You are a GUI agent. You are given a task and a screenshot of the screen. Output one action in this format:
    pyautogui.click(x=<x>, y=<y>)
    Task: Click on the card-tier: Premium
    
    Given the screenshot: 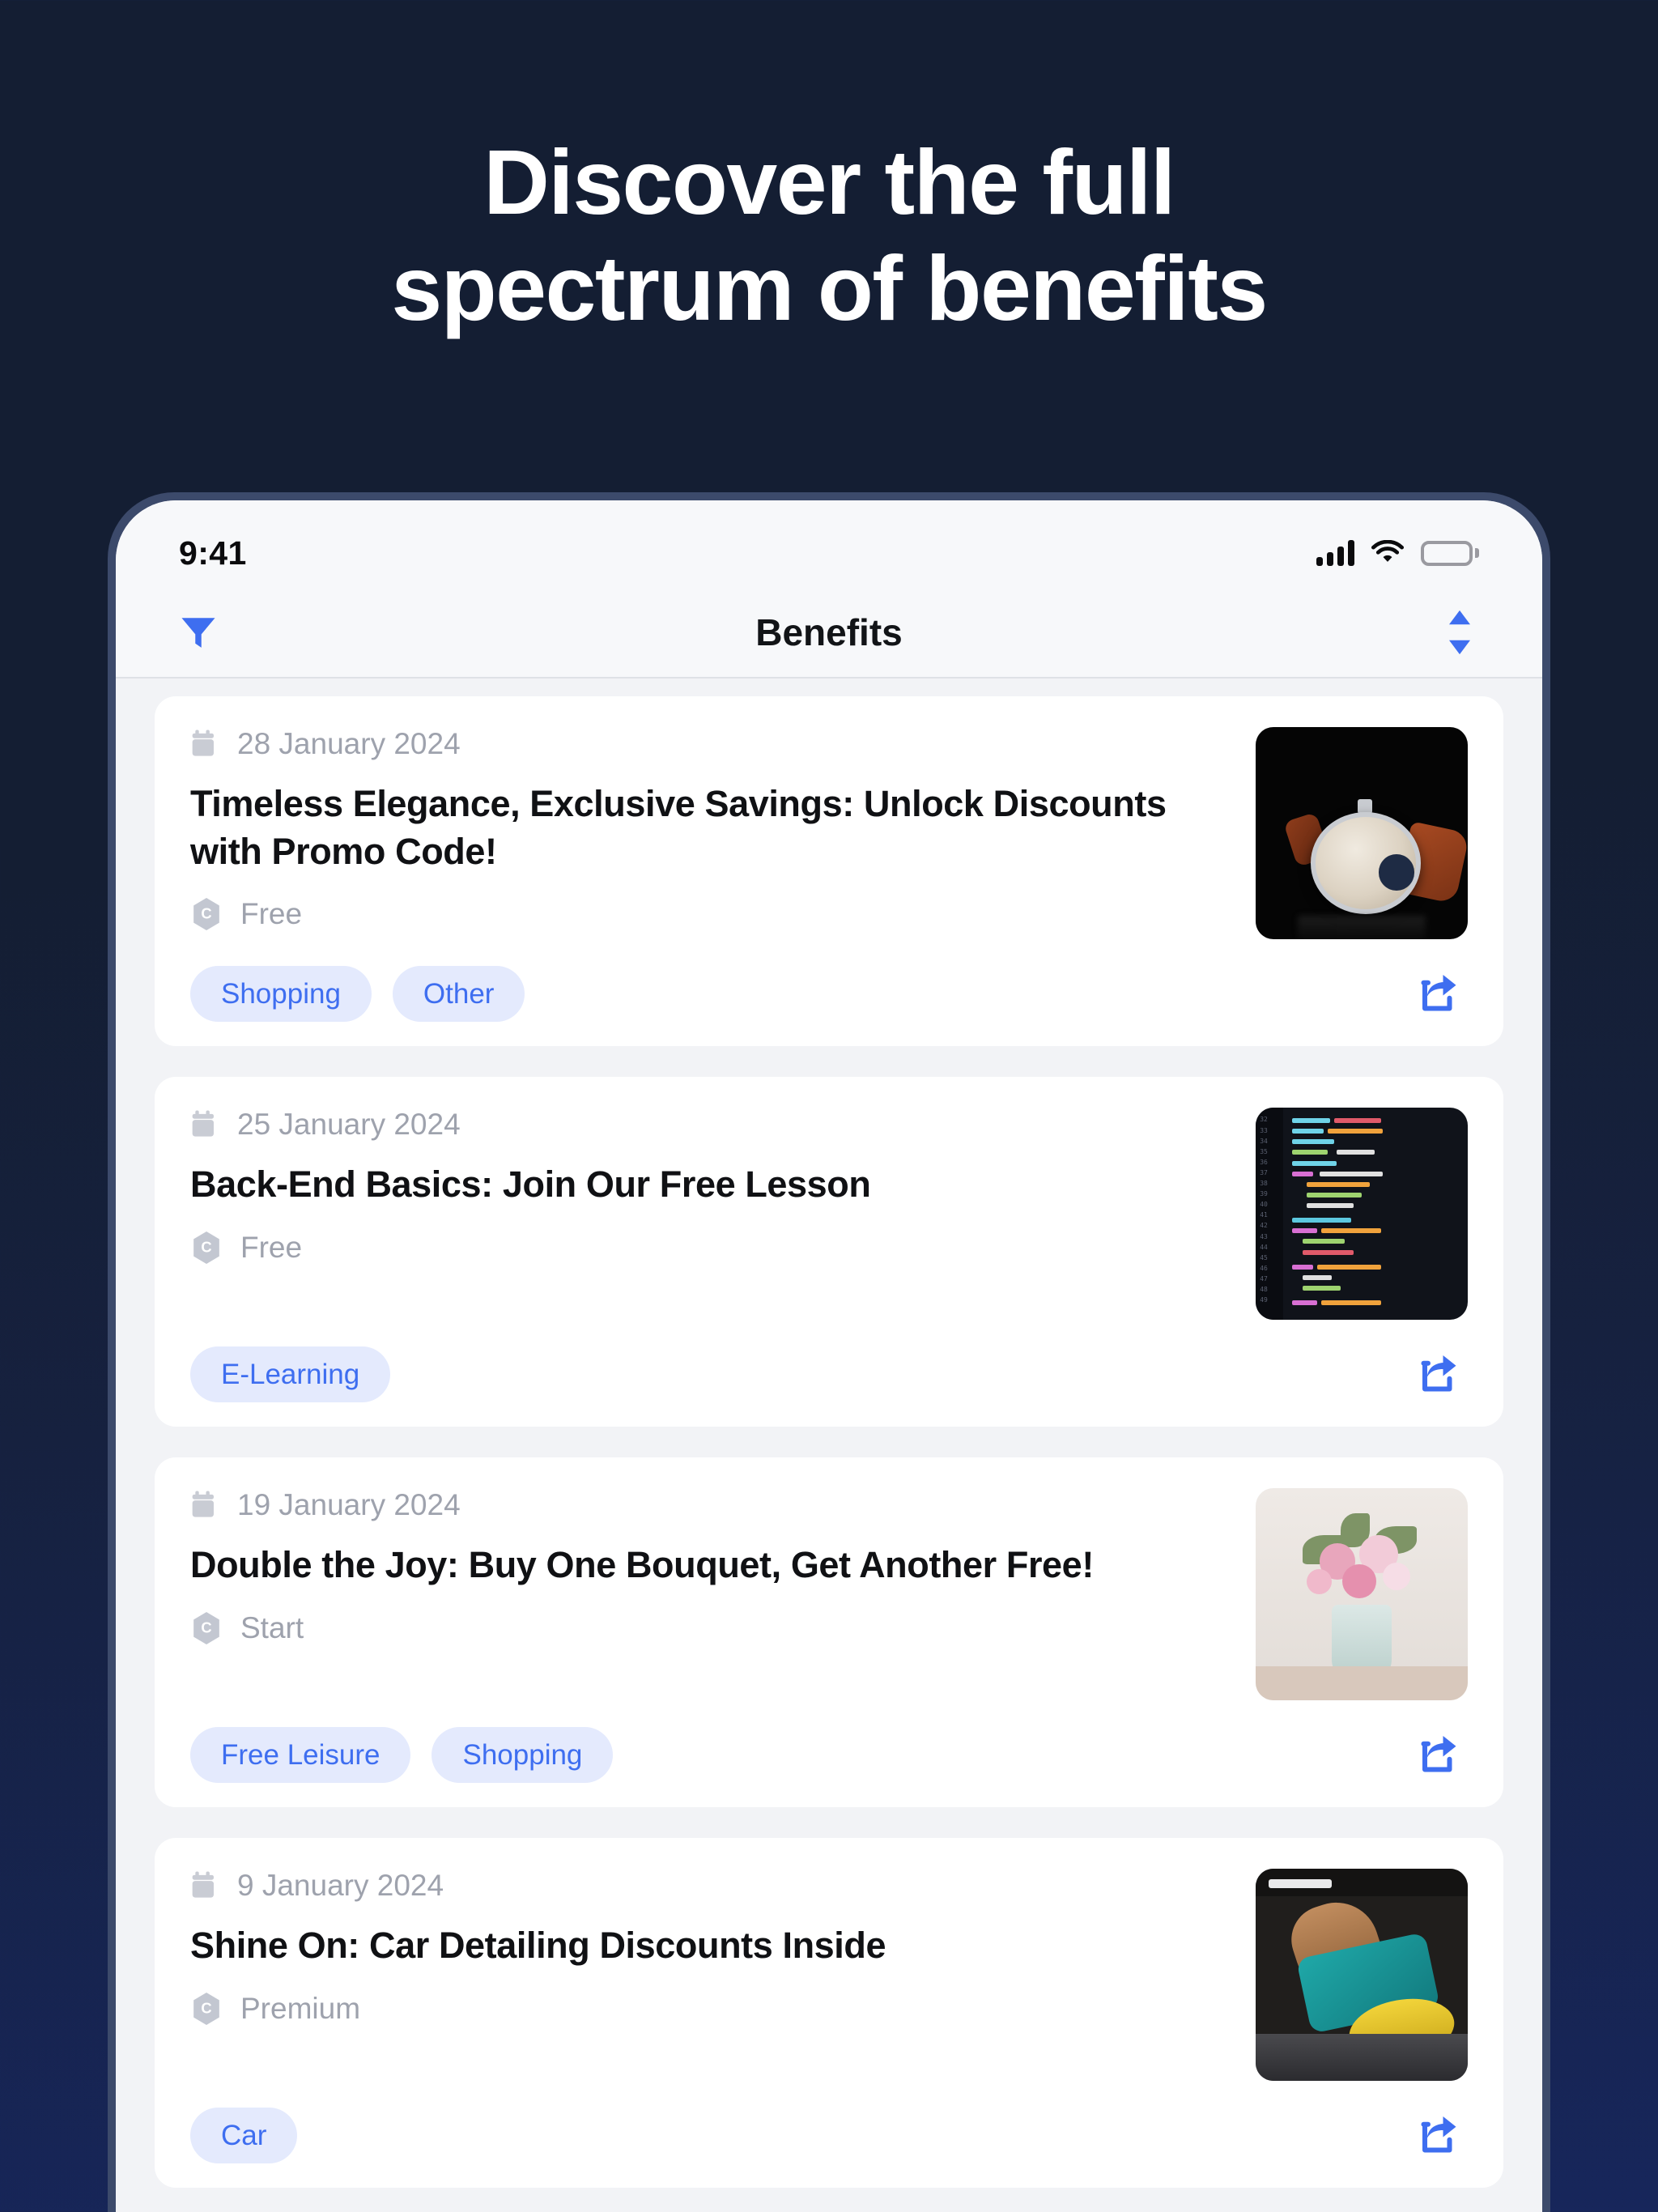 What is the action you would take?
    pyautogui.click(x=300, y=2008)
    